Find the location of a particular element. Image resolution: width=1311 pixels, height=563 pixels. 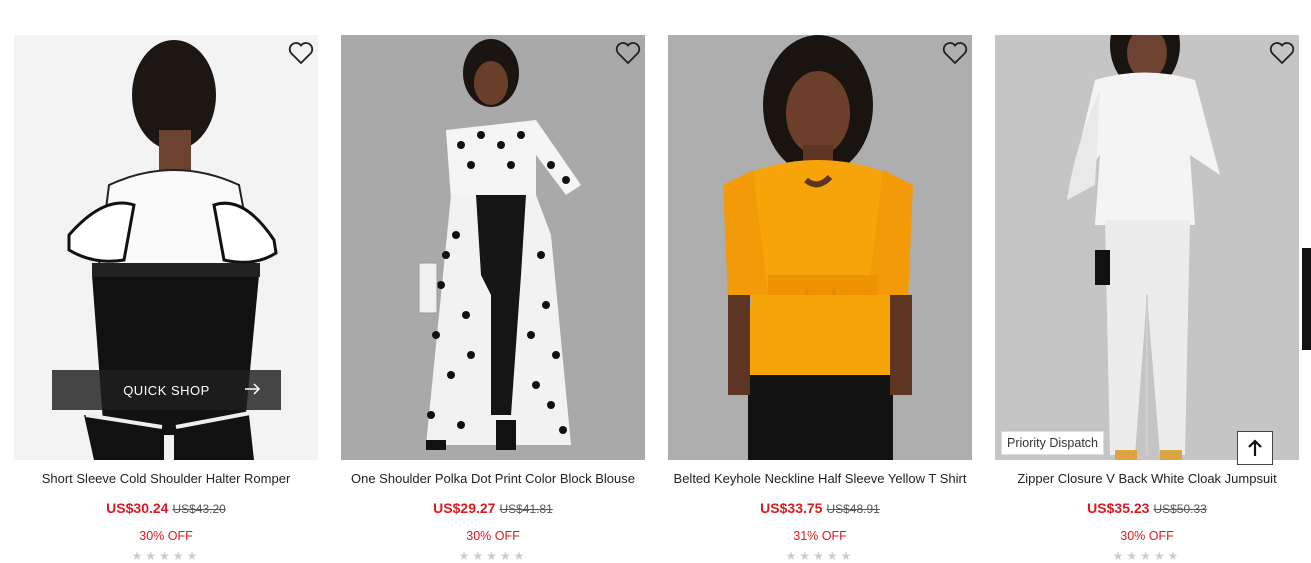

product-price: US$33.75 US$48.91 is located at coordinates (820, 508).